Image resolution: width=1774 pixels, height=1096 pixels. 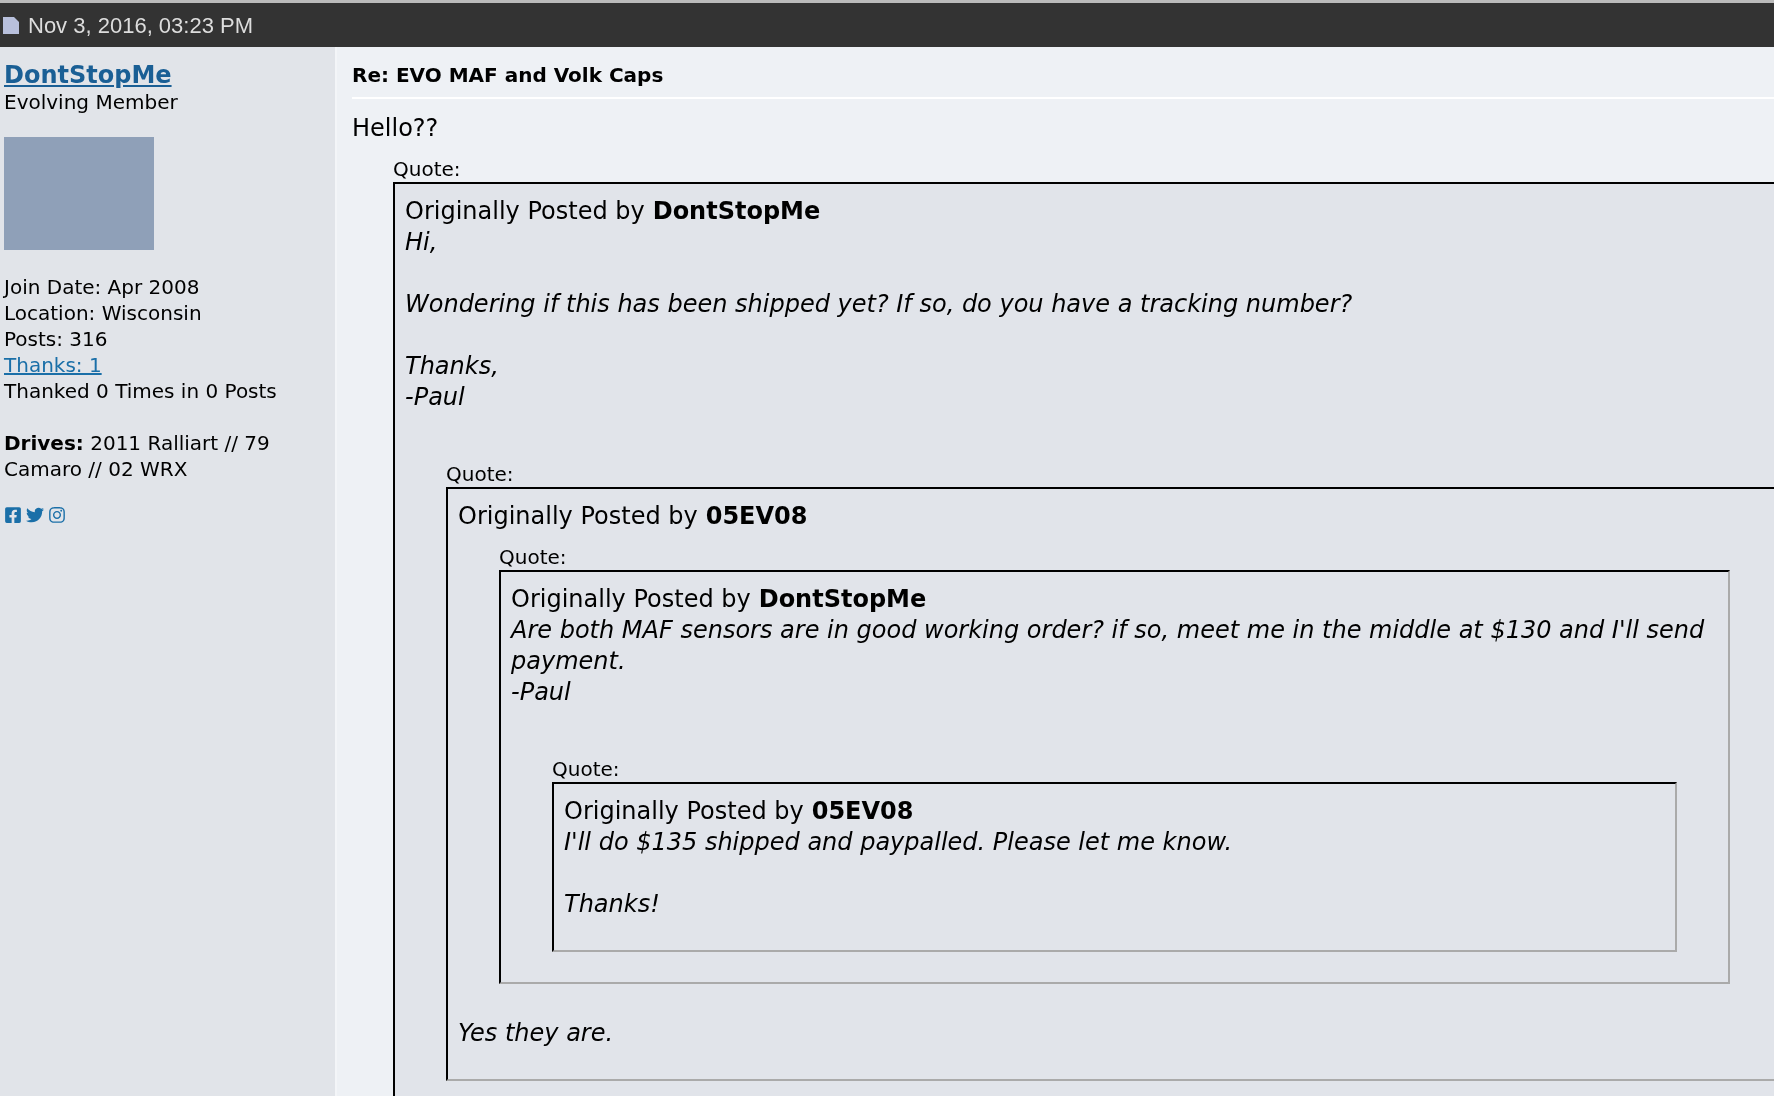 What do you see at coordinates (879, 304) in the screenshot?
I see `quote-text: Wondering if this has been shipped yet? If so, do you have a tracking number?` at bounding box center [879, 304].